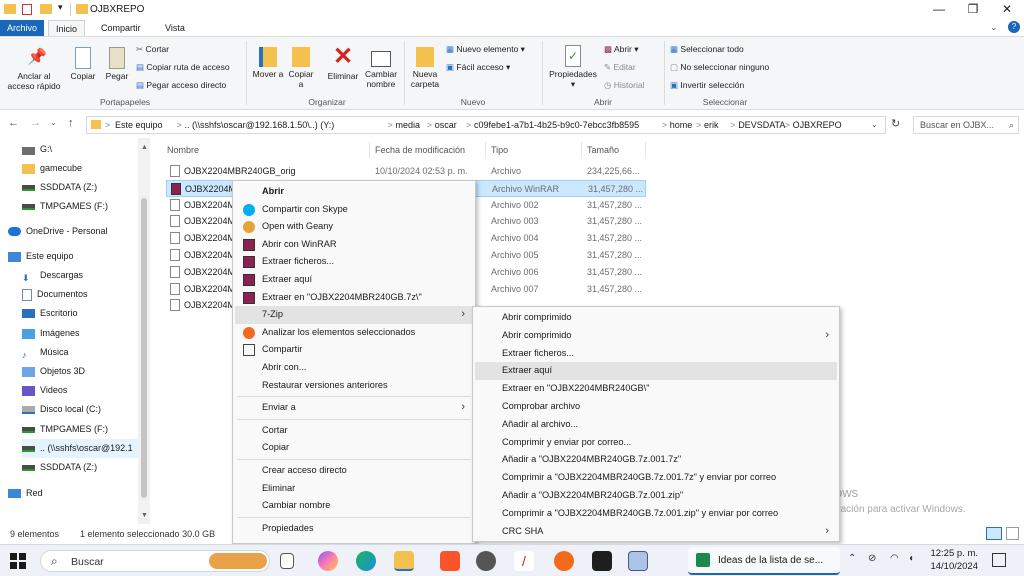  What do you see at coordinates (52, 168) in the screenshot?
I see `nav-item: gamecube` at bounding box center [52, 168].